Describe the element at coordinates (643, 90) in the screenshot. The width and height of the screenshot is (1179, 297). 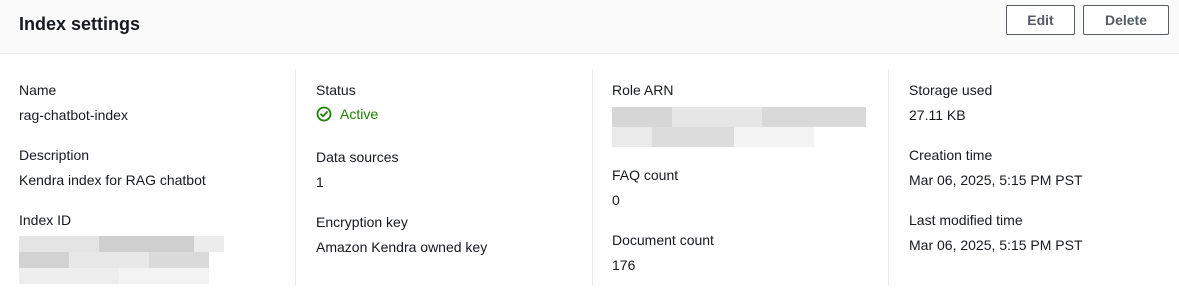
I see `role-arn-label: Role ARN` at that location.